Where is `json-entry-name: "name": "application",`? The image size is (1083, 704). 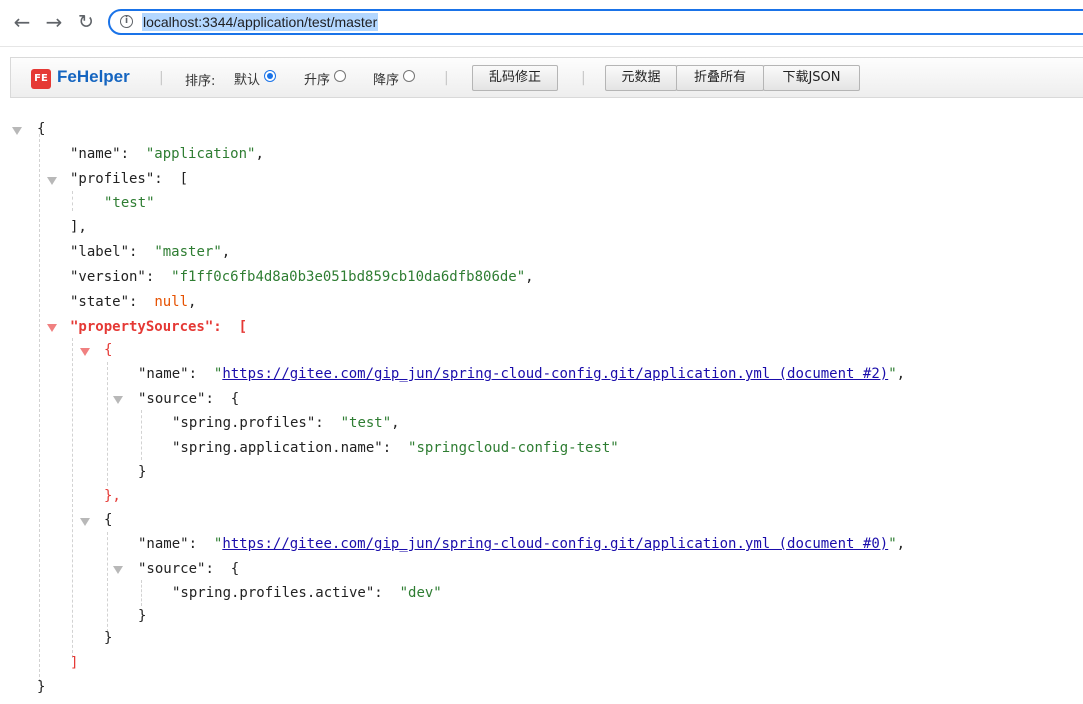 json-entry-name: "name": "application", is located at coordinates (167, 154).